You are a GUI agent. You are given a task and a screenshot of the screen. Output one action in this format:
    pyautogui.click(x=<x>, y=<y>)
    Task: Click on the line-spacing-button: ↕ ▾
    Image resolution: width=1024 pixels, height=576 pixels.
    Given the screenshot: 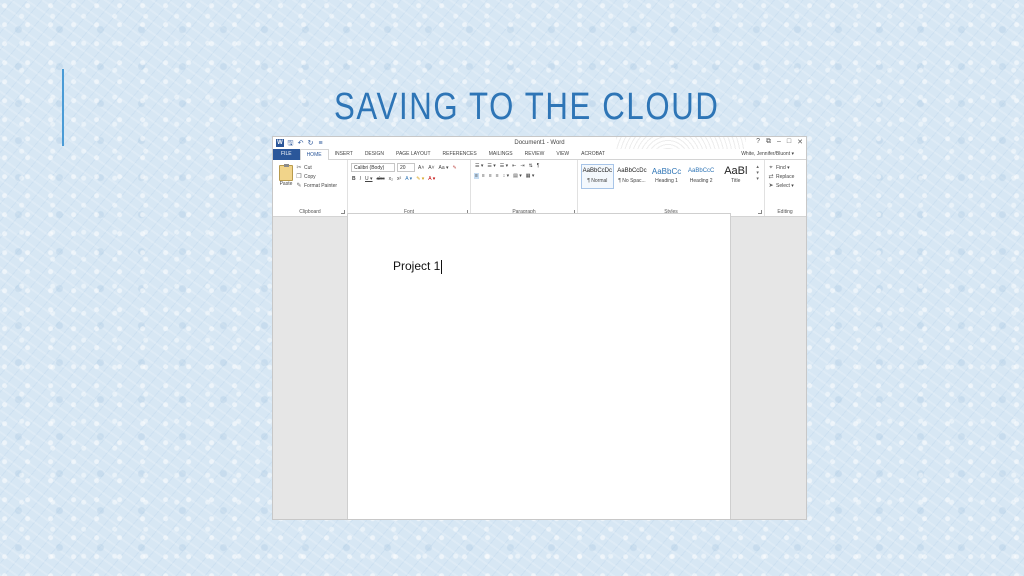 What is the action you would take?
    pyautogui.click(x=506, y=176)
    